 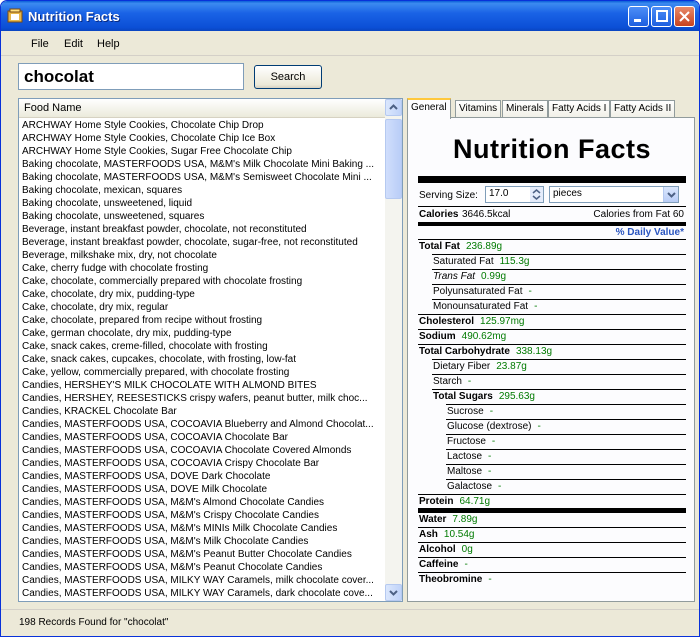 I want to click on tab-general: General, so click(x=429, y=108).